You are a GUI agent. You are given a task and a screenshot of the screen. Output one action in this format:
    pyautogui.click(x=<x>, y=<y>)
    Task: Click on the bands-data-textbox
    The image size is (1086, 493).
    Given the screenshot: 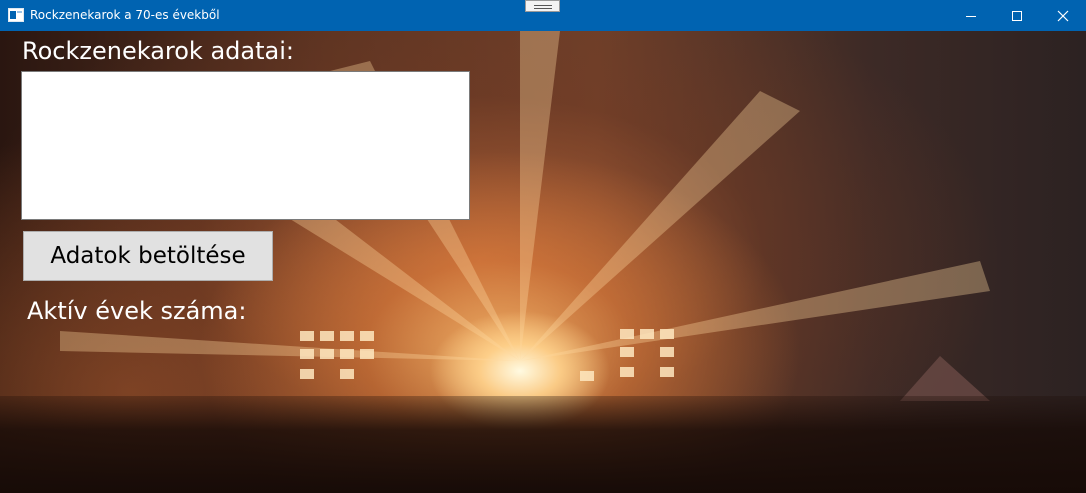 What is the action you would take?
    pyautogui.click(x=245, y=145)
    